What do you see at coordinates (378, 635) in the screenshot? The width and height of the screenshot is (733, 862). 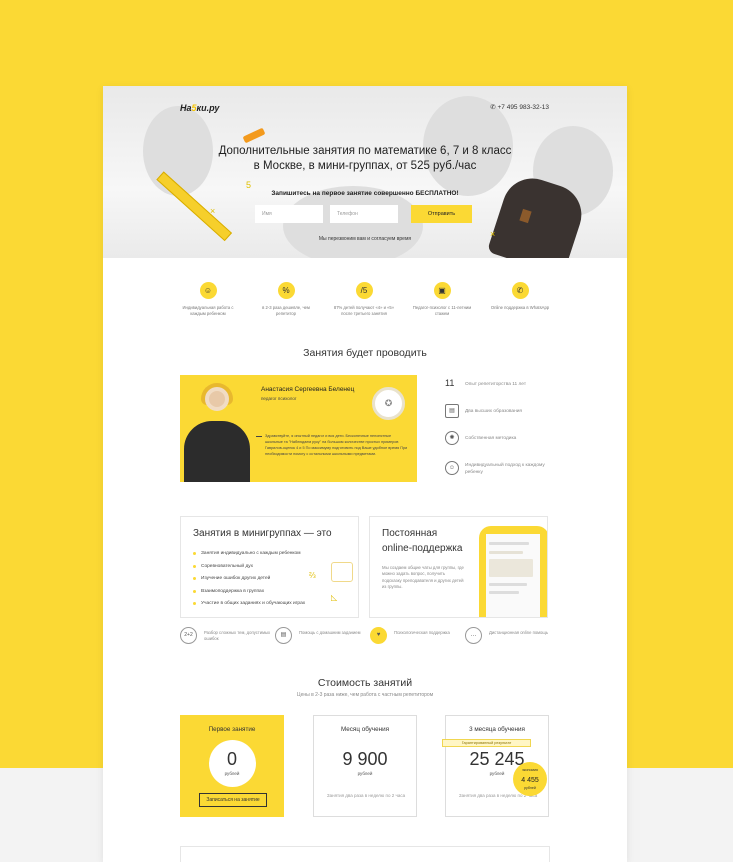 I see `heart-icon: ♥` at bounding box center [378, 635].